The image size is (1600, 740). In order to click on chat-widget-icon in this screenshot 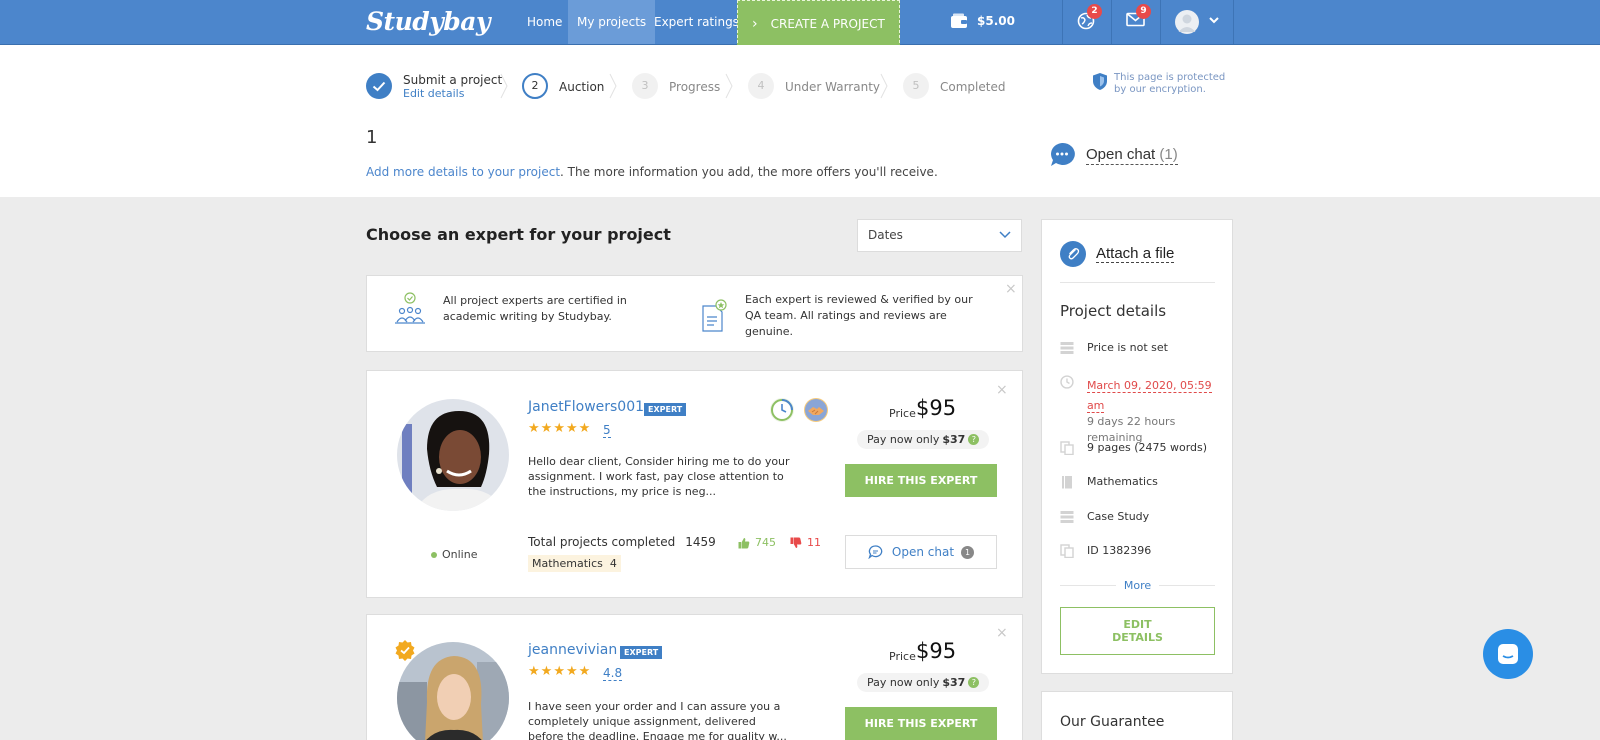, I will do `click(1508, 654)`.